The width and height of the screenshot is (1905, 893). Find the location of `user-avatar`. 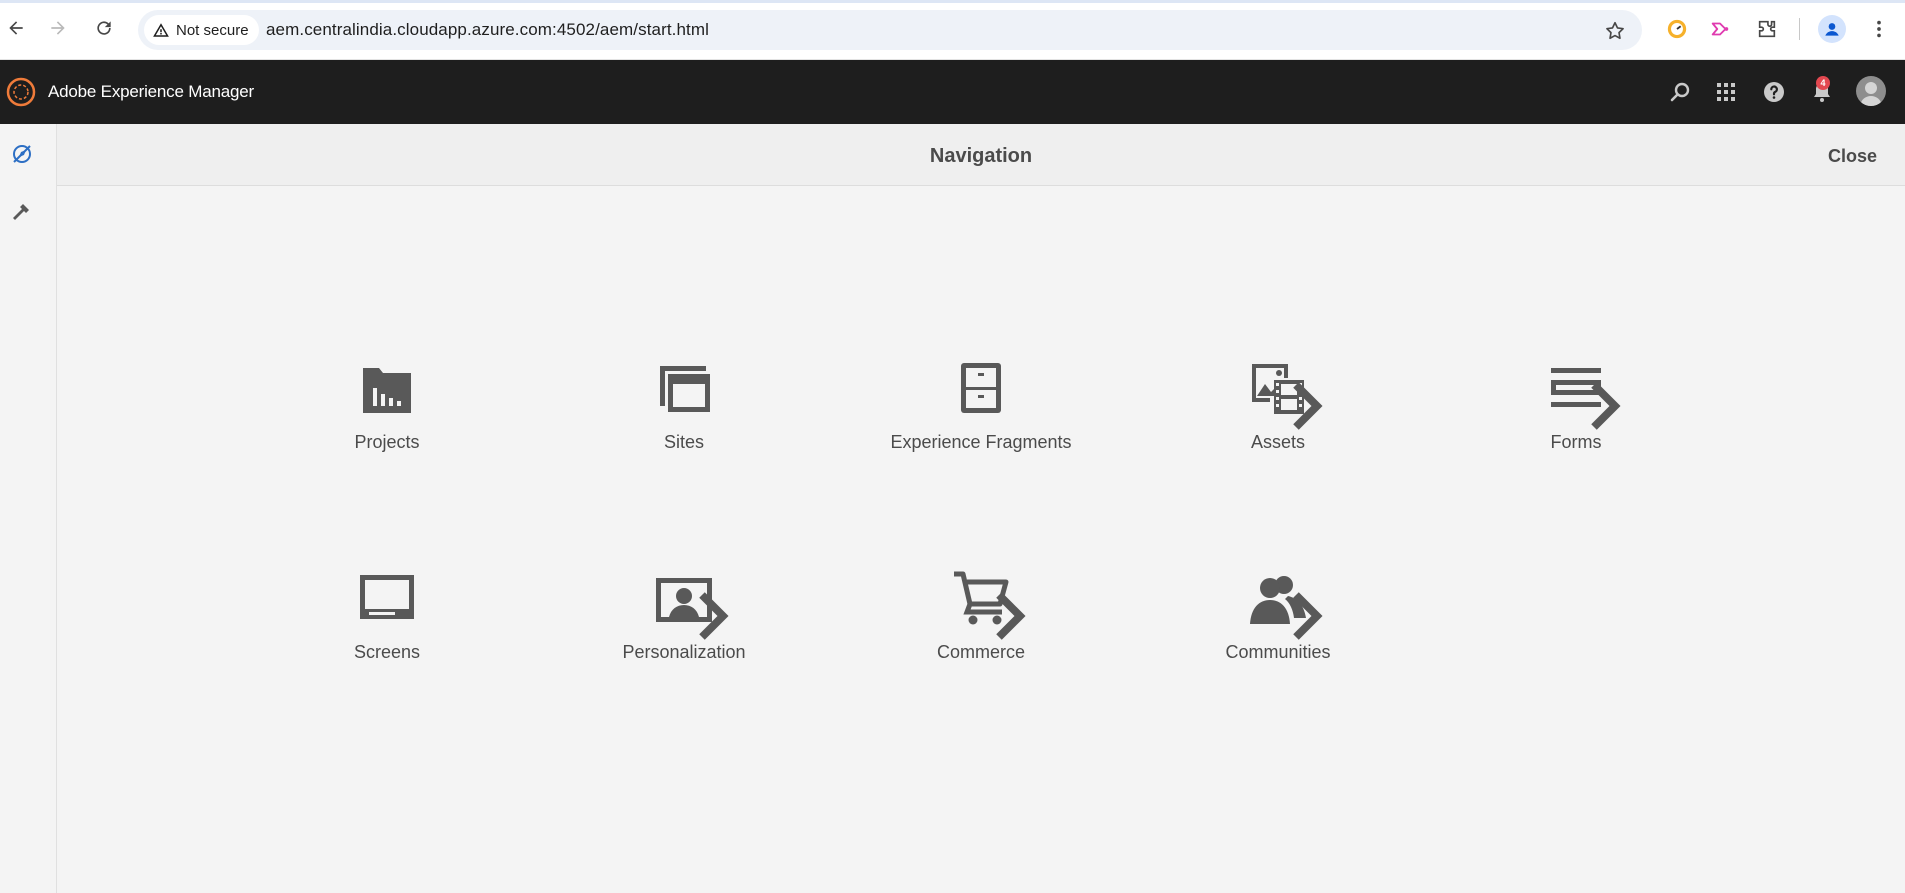

user-avatar is located at coordinates (1871, 91).